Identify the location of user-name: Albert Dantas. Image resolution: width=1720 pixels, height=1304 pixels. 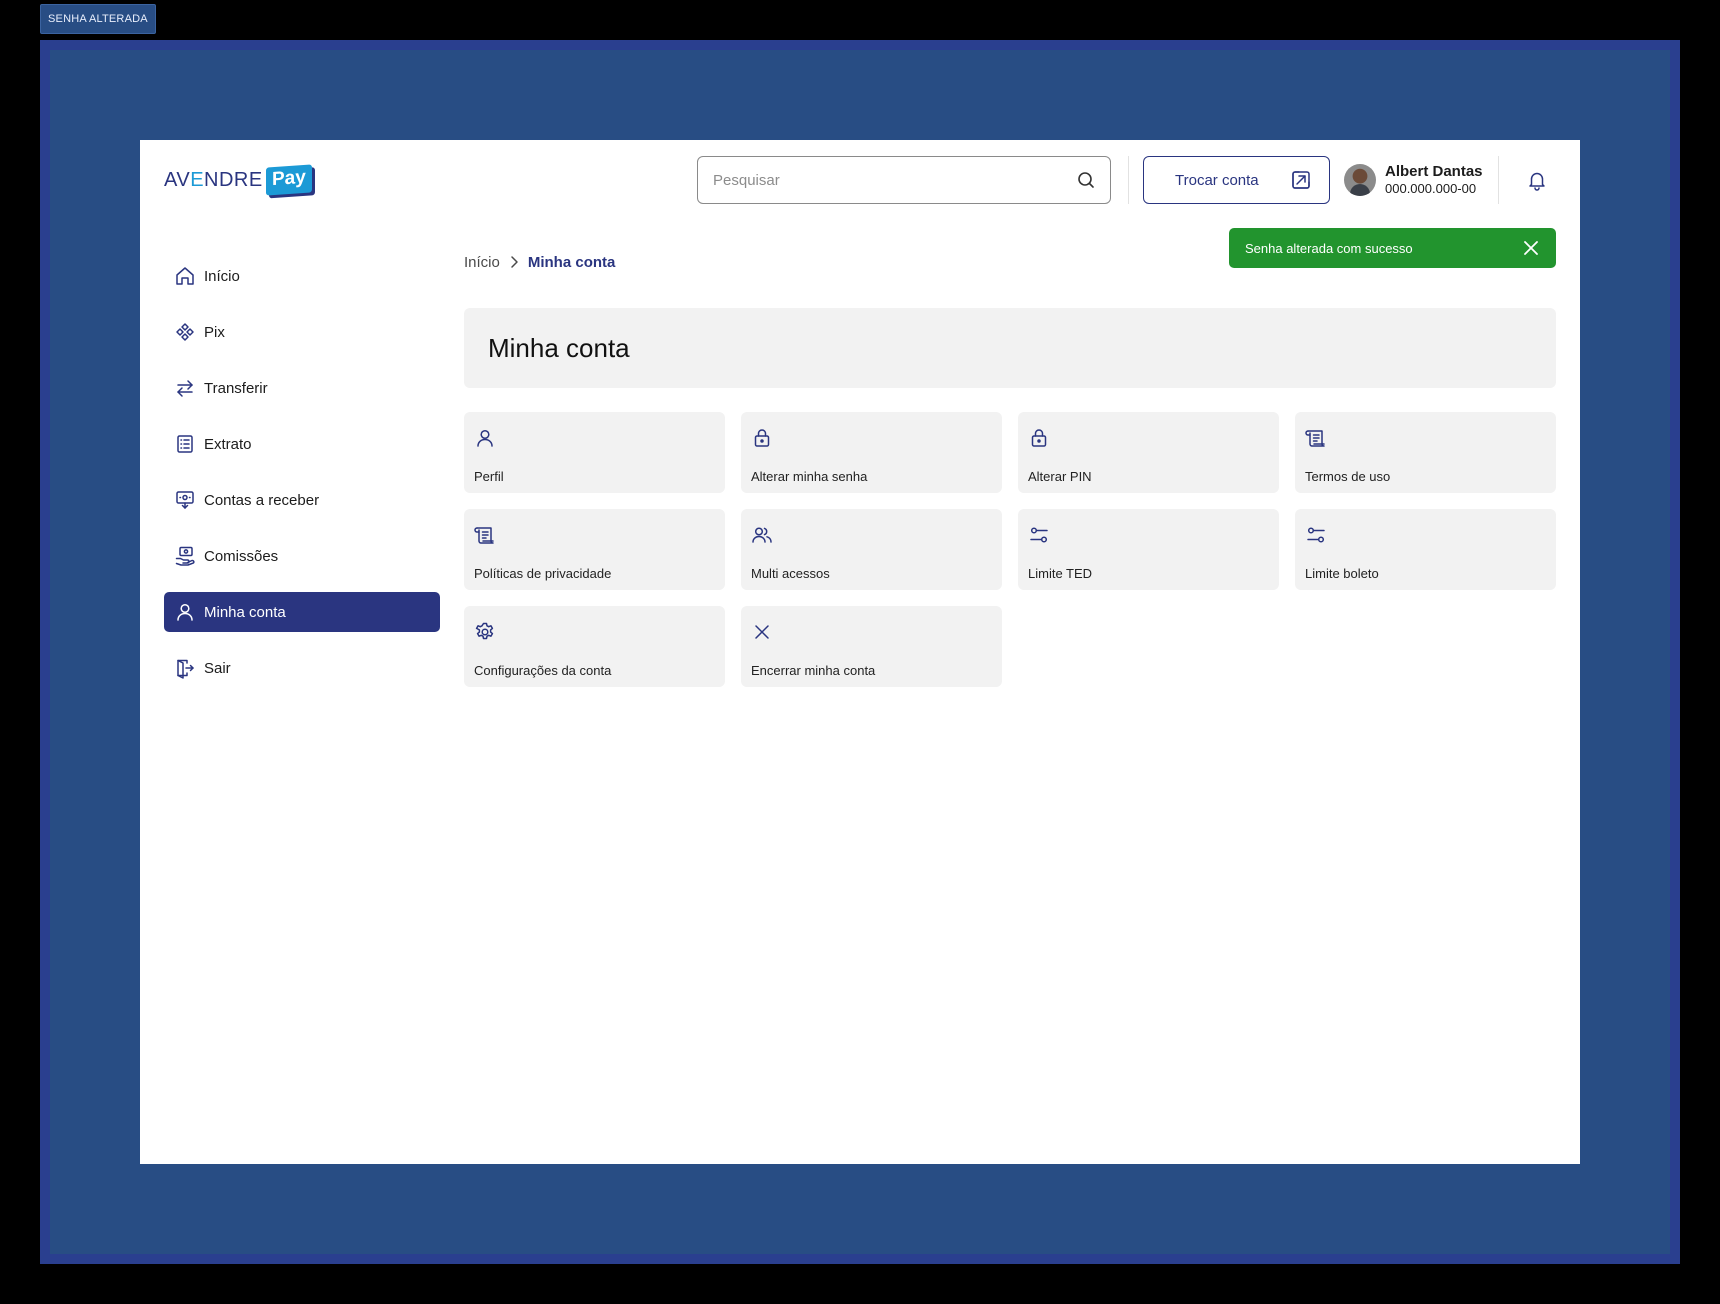
(1434, 171).